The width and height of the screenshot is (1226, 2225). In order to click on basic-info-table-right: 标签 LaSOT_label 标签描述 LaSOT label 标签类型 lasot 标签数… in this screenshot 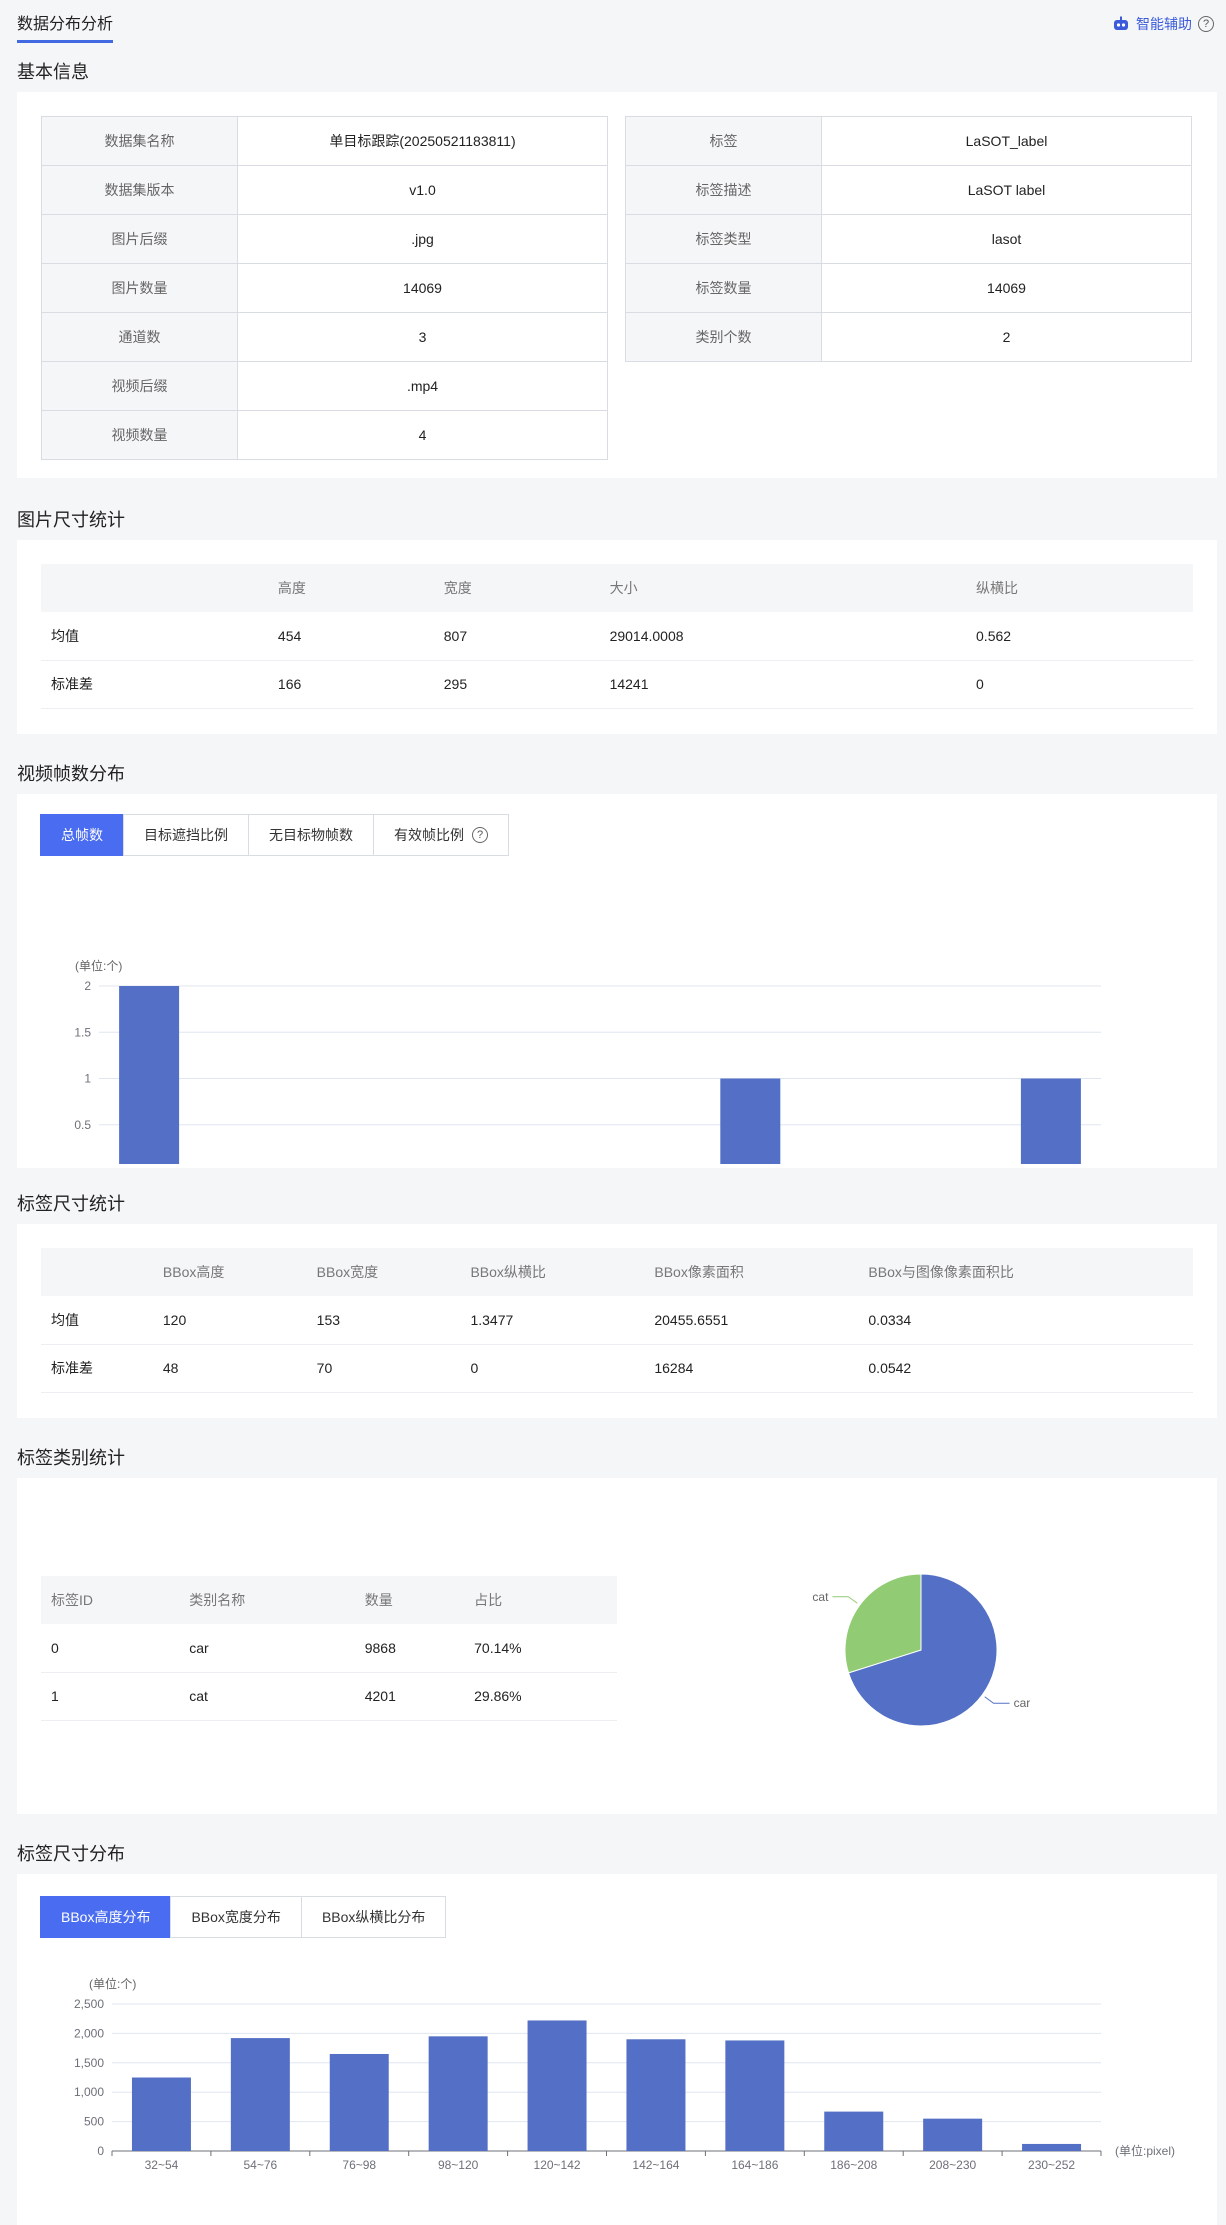, I will do `click(908, 239)`.